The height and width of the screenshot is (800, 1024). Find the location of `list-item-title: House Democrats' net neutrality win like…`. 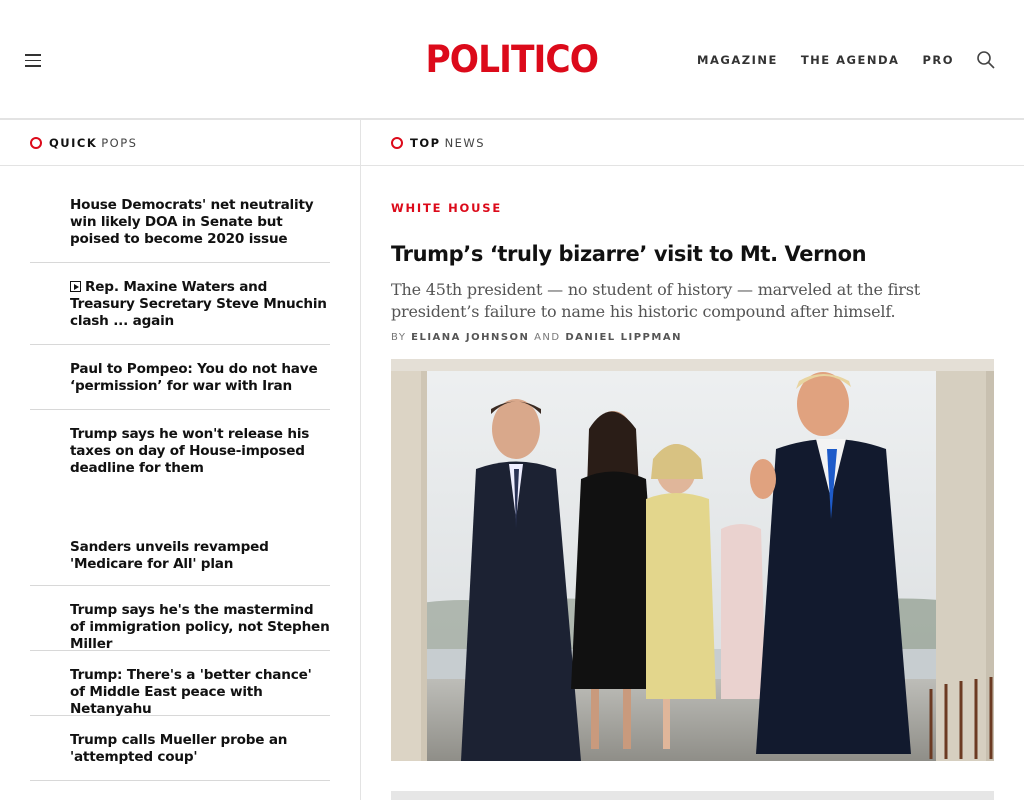

list-item-title: House Democrats' net neutrality win like… is located at coordinates (200, 222).